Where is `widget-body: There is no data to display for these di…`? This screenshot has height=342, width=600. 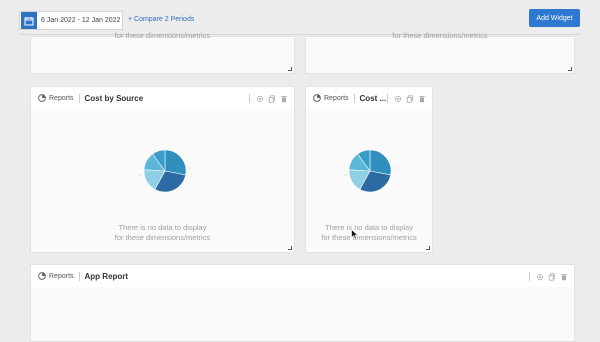
widget-body: There is no data to display for these di… is located at coordinates (369, 180).